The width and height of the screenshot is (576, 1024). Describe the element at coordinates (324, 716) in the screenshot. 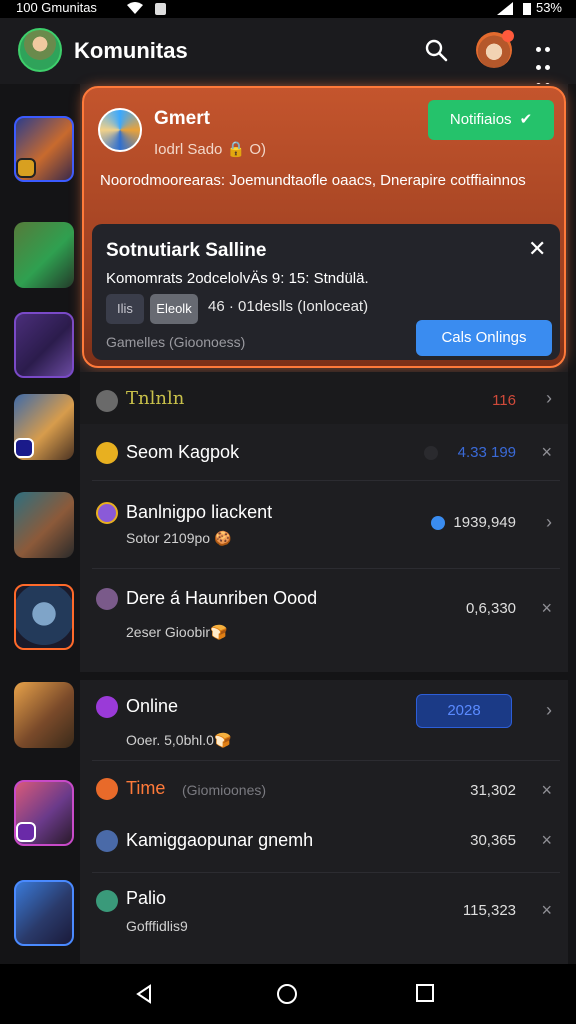

I see `list-item: Online Ooer. 5,0bhl.0🍞 2028 ›` at that location.